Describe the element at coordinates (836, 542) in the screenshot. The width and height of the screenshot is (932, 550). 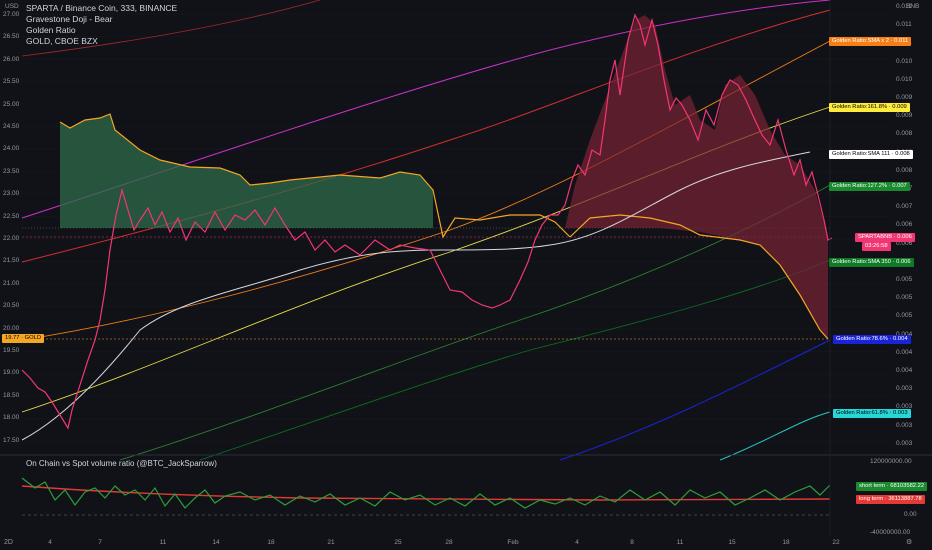
I see `time-axis-tick: 22` at that location.